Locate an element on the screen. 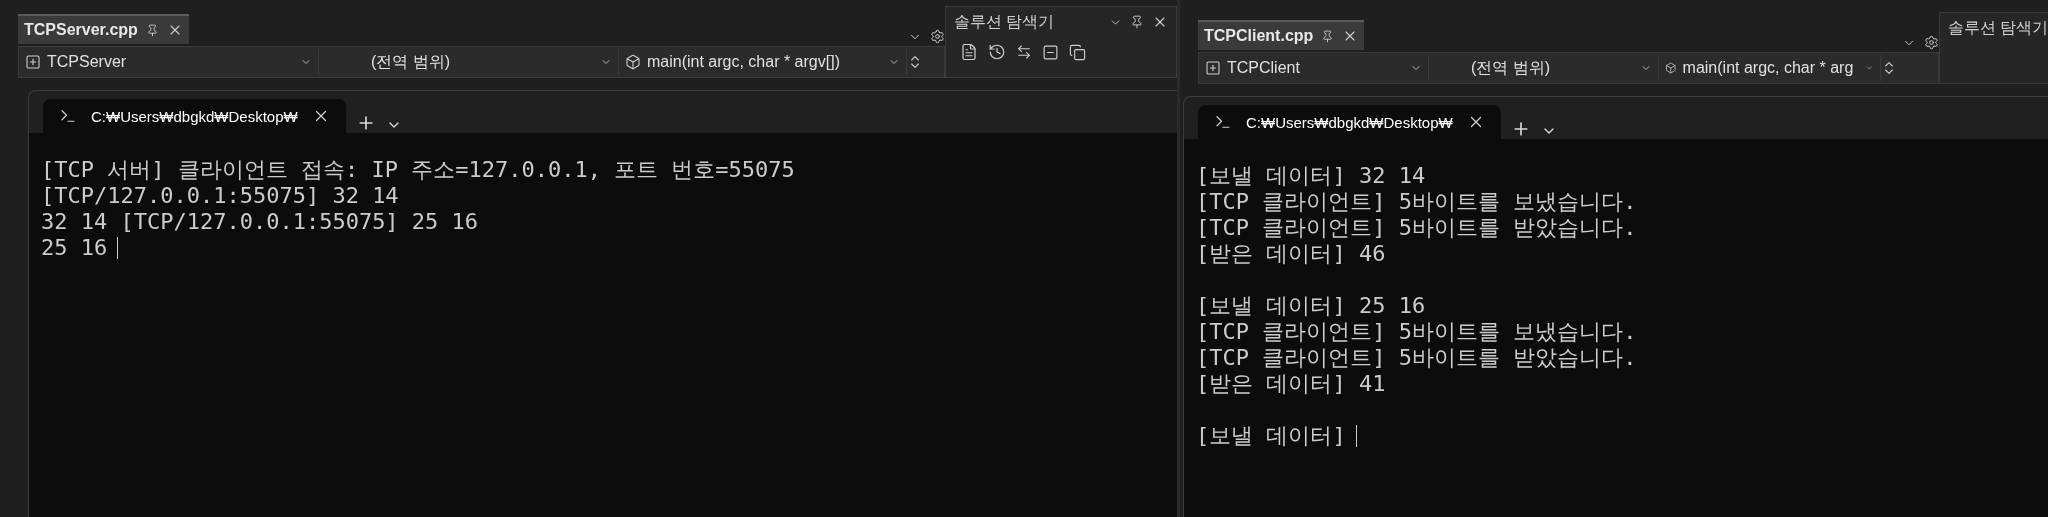  collapse-icon is located at coordinates (1050, 52).